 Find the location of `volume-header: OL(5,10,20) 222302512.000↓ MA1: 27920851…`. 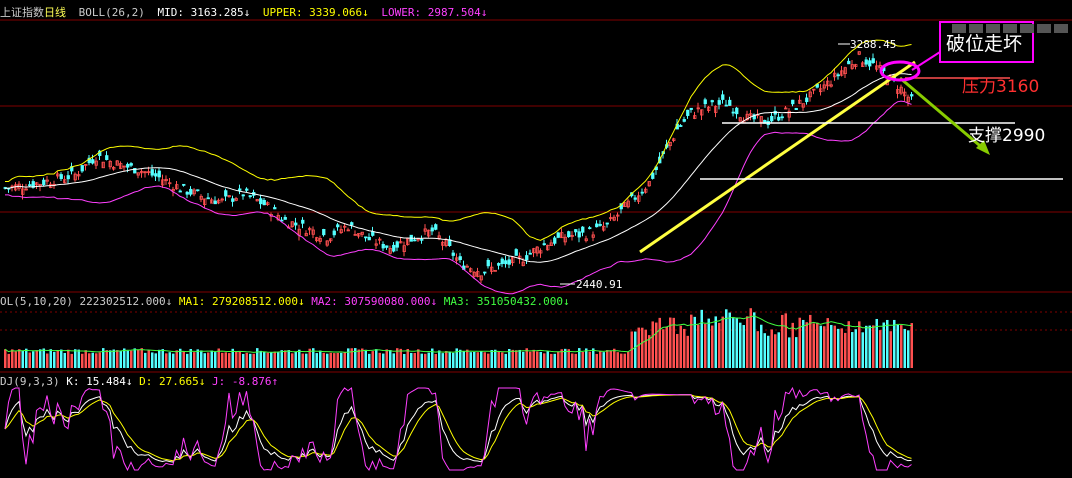

volume-header: OL(5,10,20) 222302512.000↓ MA1: 27920851… is located at coordinates (285, 301).